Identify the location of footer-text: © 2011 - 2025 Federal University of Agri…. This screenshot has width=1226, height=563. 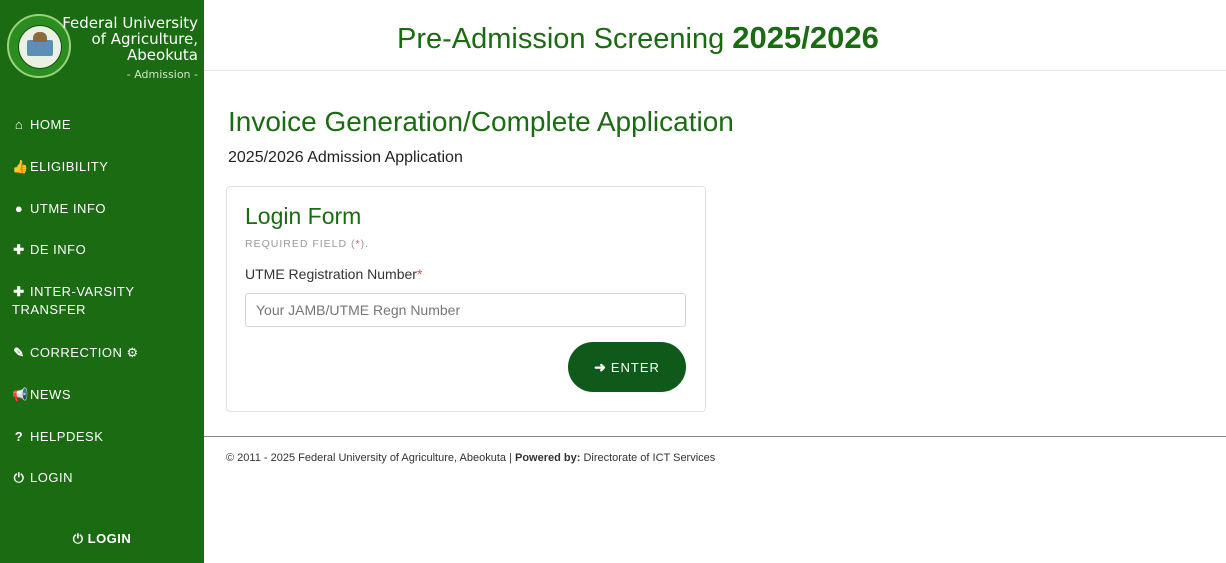
(471, 458).